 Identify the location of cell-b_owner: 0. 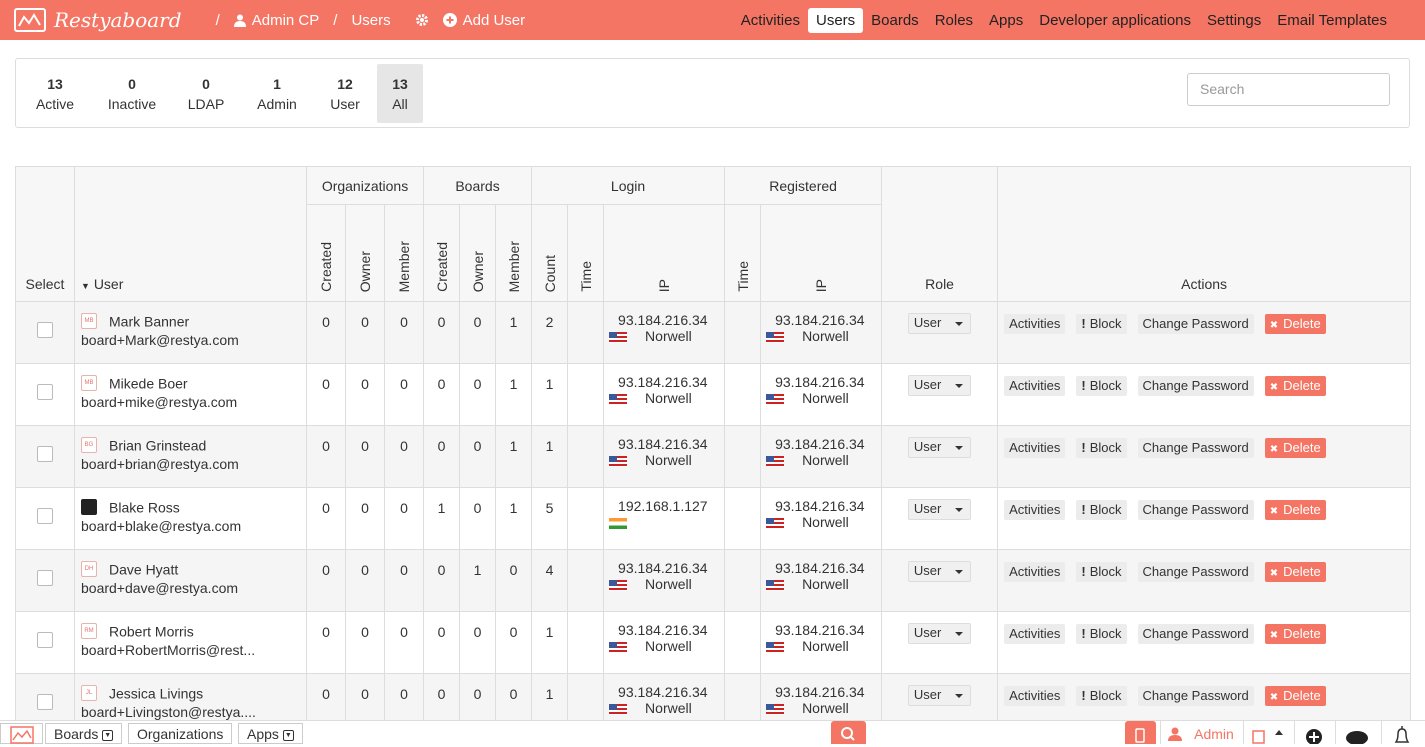
(478, 456).